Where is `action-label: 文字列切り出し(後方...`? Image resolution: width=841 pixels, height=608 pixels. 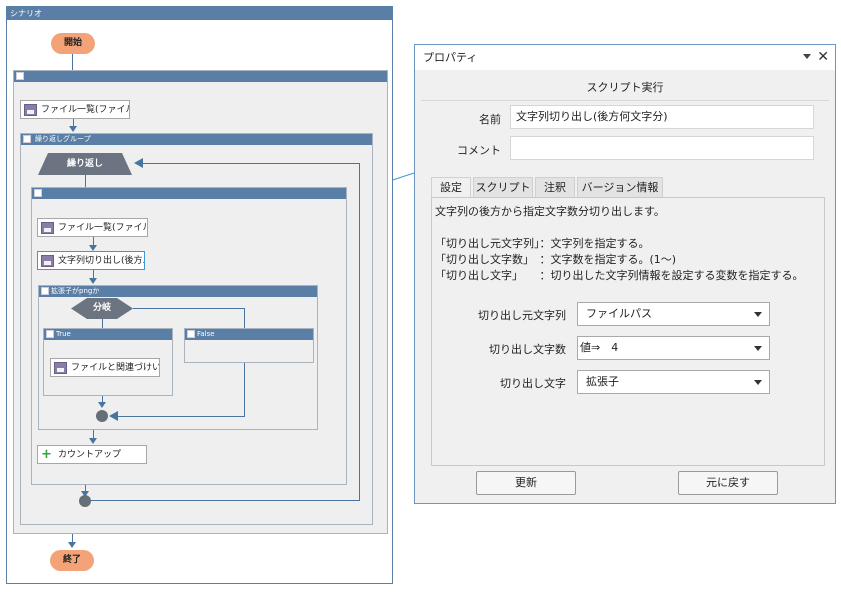 action-label: 文字列切り出し(後方... is located at coordinates (101, 261).